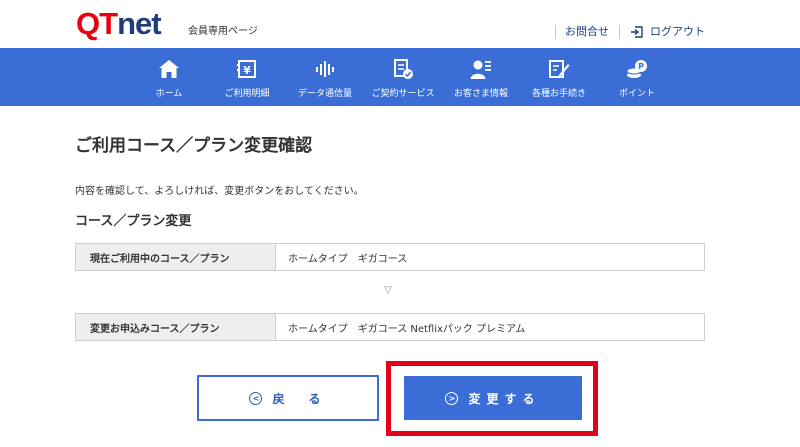 The width and height of the screenshot is (800, 447). I want to click on chevron-right-icon: >, so click(452, 398).